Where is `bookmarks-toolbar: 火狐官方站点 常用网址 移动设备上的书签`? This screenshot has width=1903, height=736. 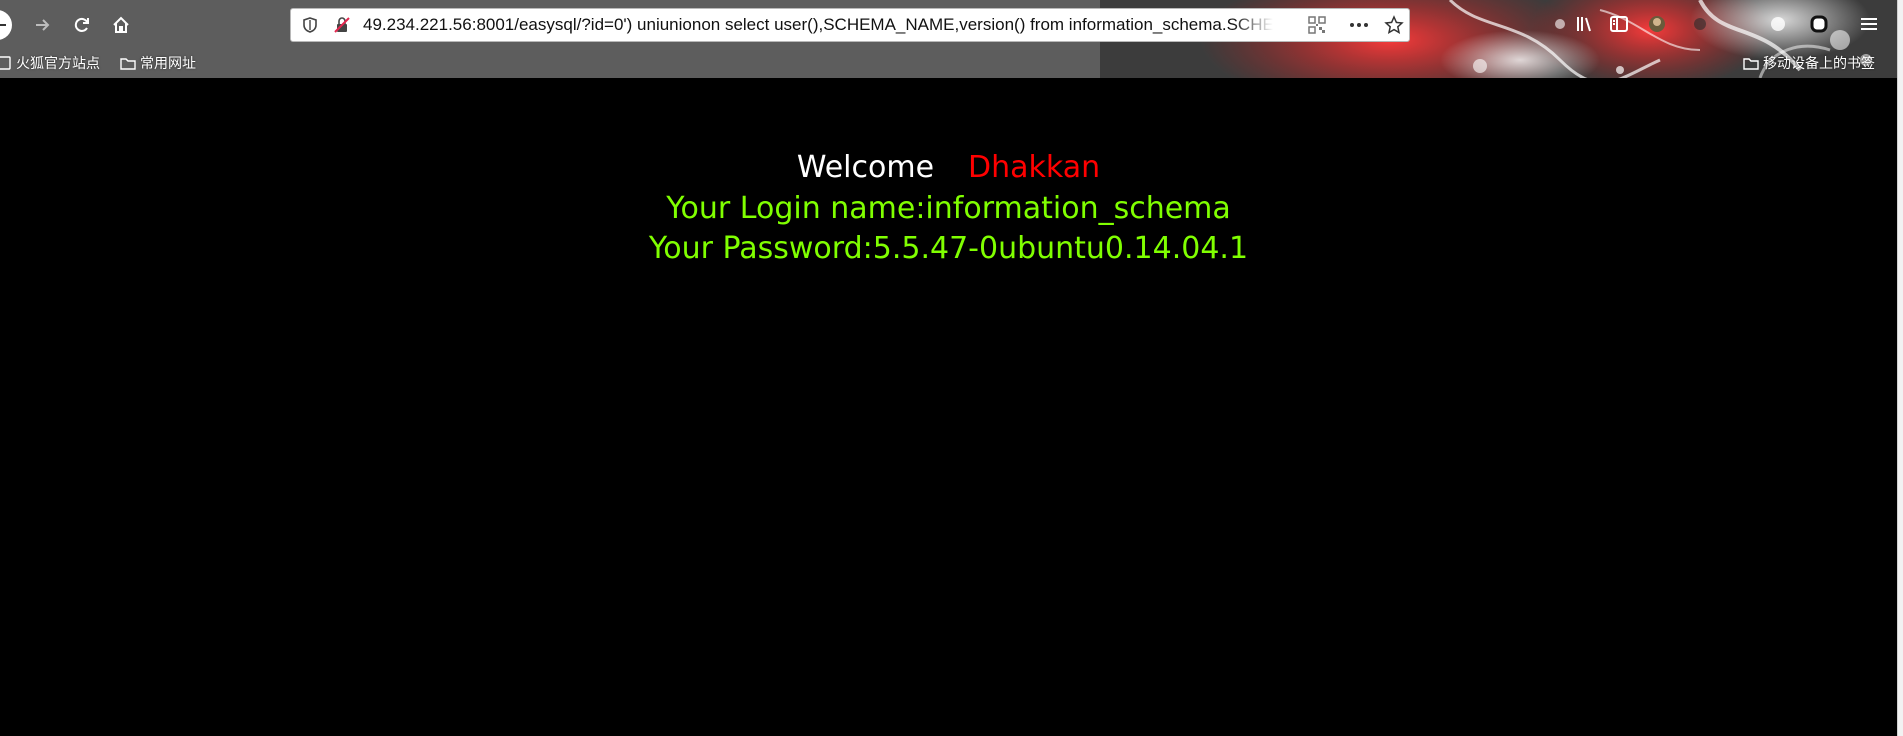 bookmarks-toolbar: 火狐官方站点 常用网址 移动设备上的书签 is located at coordinates (948, 63).